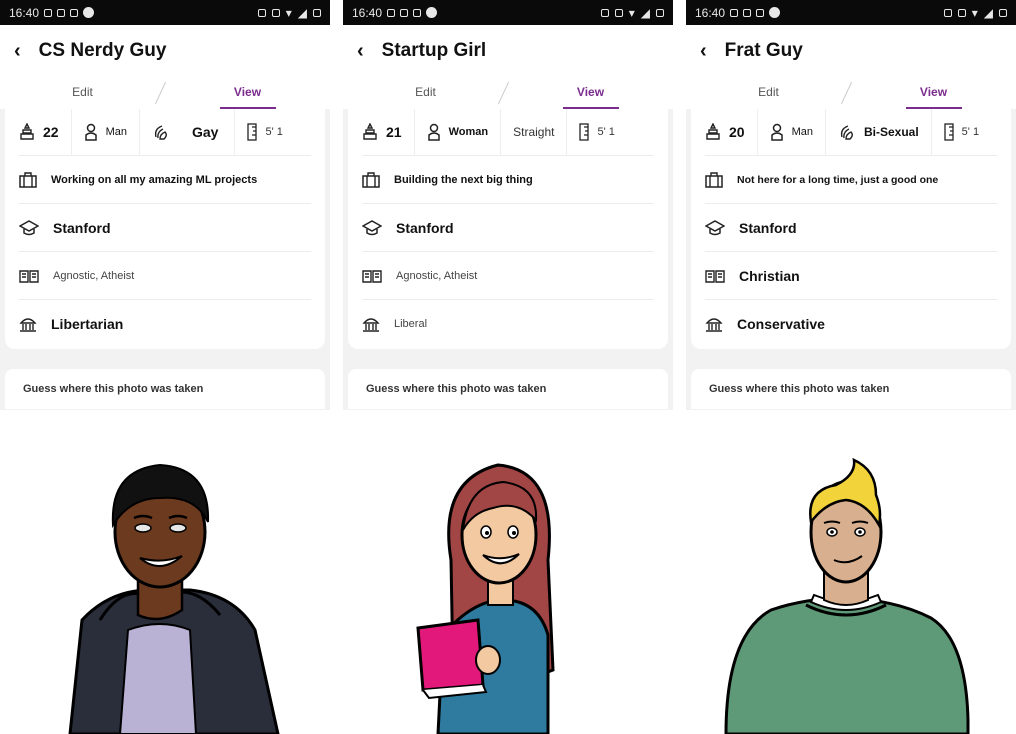 This screenshot has width=1016, height=734. I want to click on app-header: ‹ CS Nerdy Guy, so click(165, 51).